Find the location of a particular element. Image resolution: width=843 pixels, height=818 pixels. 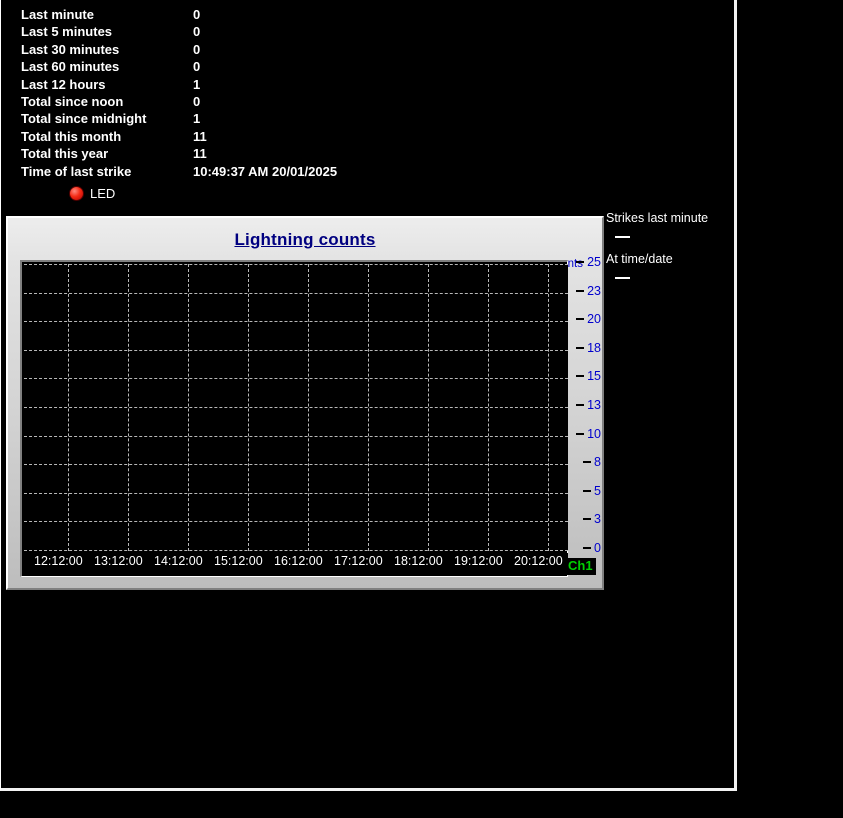

stat-value-last-60-minutes: 0 is located at coordinates (197, 67).